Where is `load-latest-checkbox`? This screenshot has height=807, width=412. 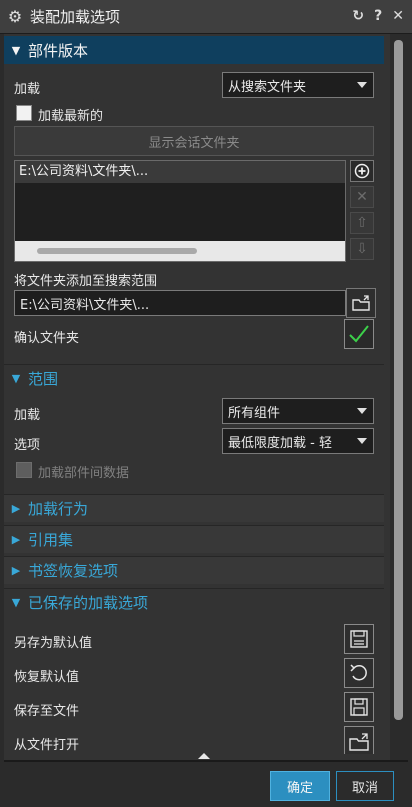 load-latest-checkbox is located at coordinates (24, 113).